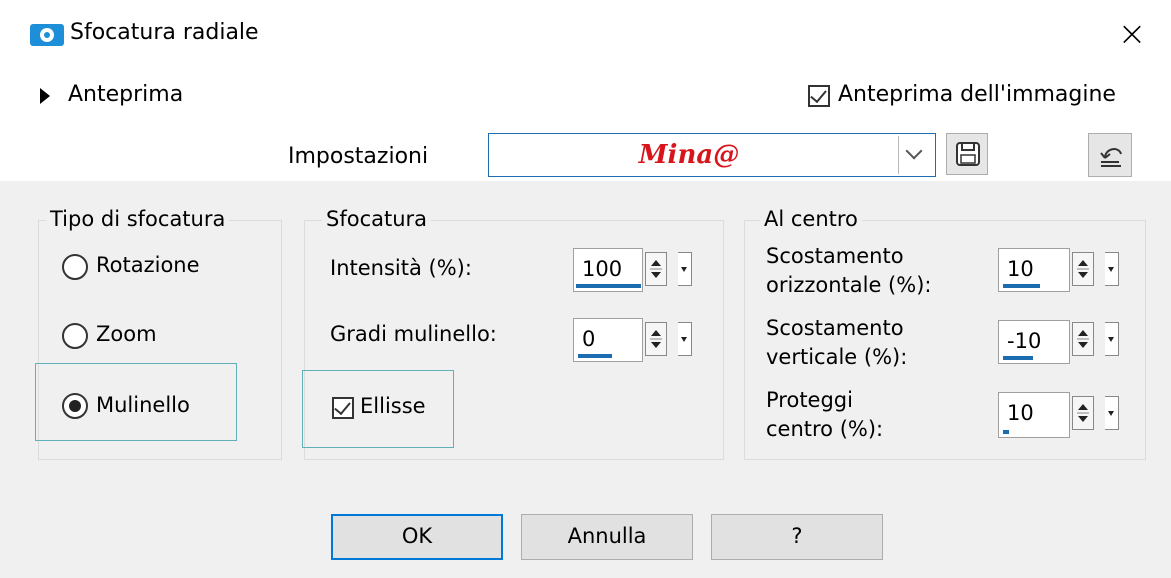 This screenshot has width=1171, height=578. I want to click on ellipse-checkbox, so click(343, 408).